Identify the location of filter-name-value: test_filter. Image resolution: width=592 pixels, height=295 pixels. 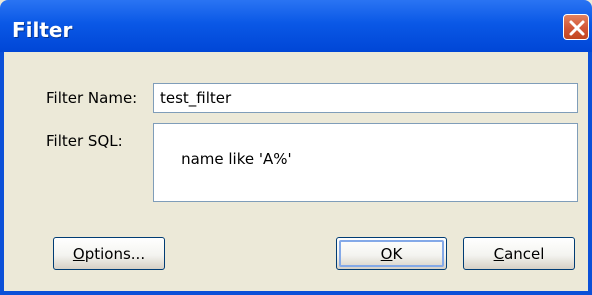
(196, 98).